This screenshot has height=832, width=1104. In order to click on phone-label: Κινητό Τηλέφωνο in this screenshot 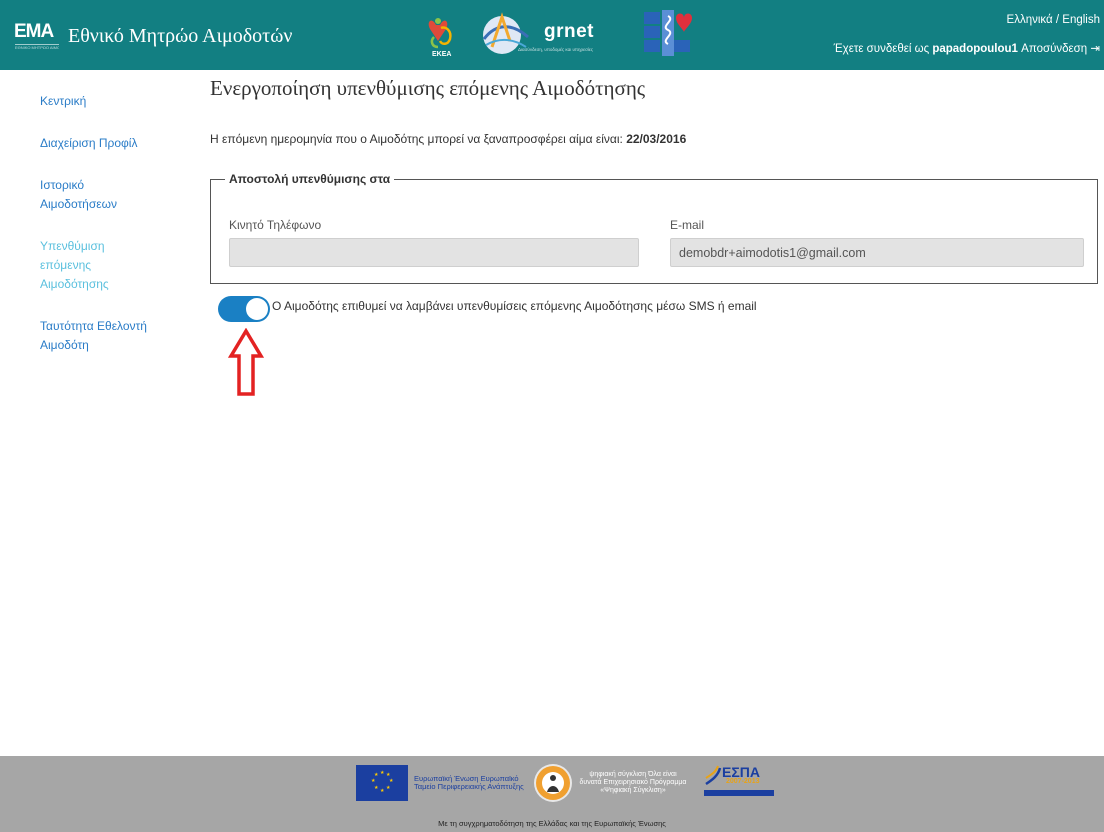, I will do `click(275, 225)`.